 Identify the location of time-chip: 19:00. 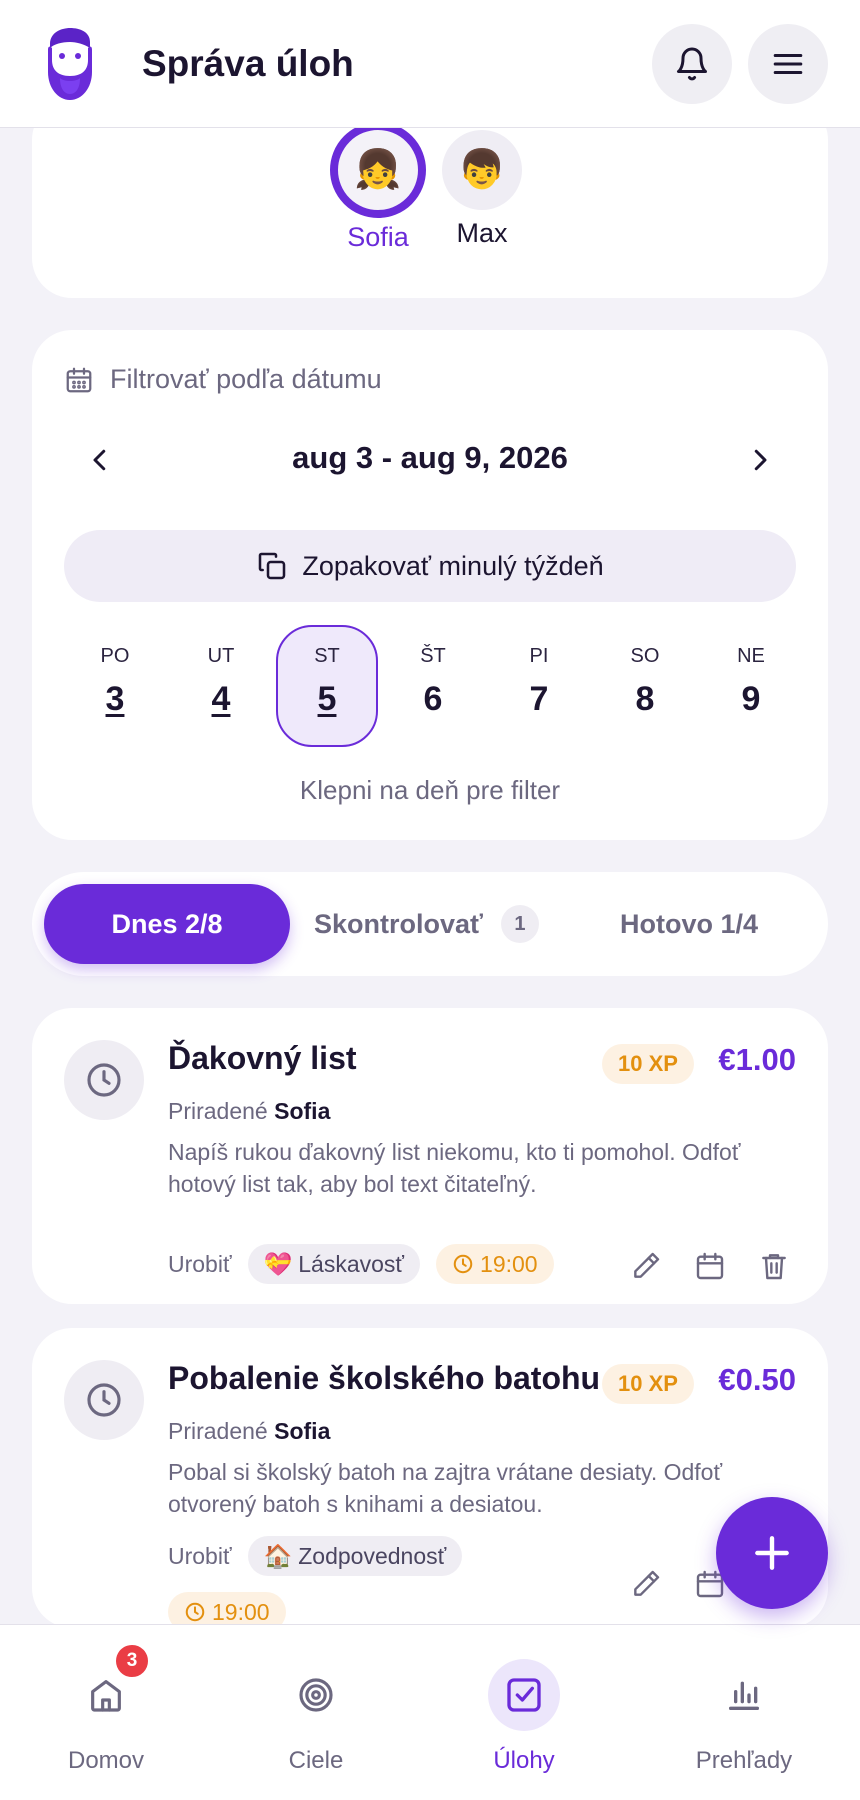
(495, 1264).